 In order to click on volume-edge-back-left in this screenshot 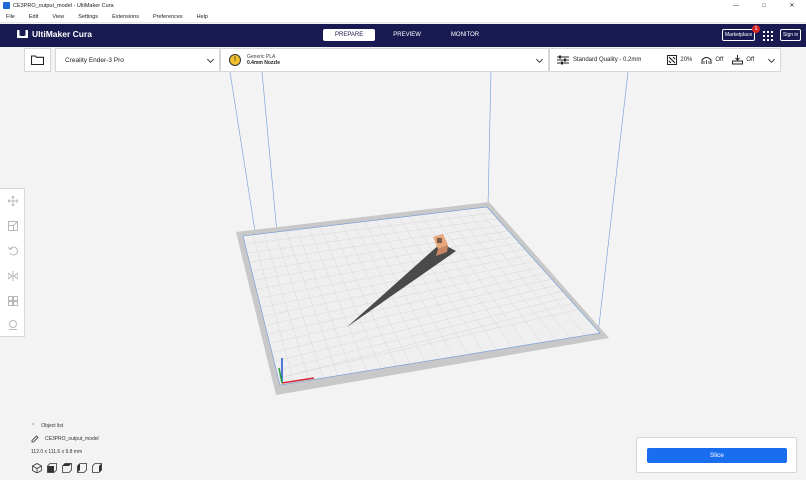, I will do `click(269, 152)`.